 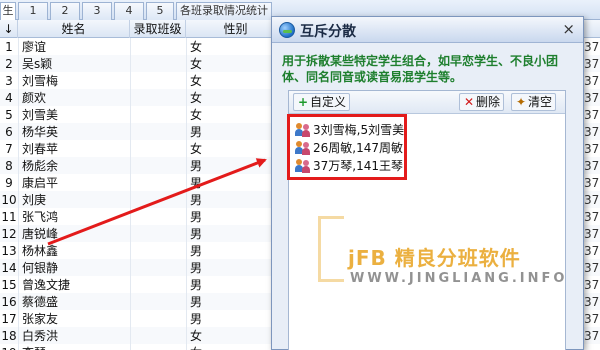 I want to click on tab-class-5: 5, so click(x=160, y=11).